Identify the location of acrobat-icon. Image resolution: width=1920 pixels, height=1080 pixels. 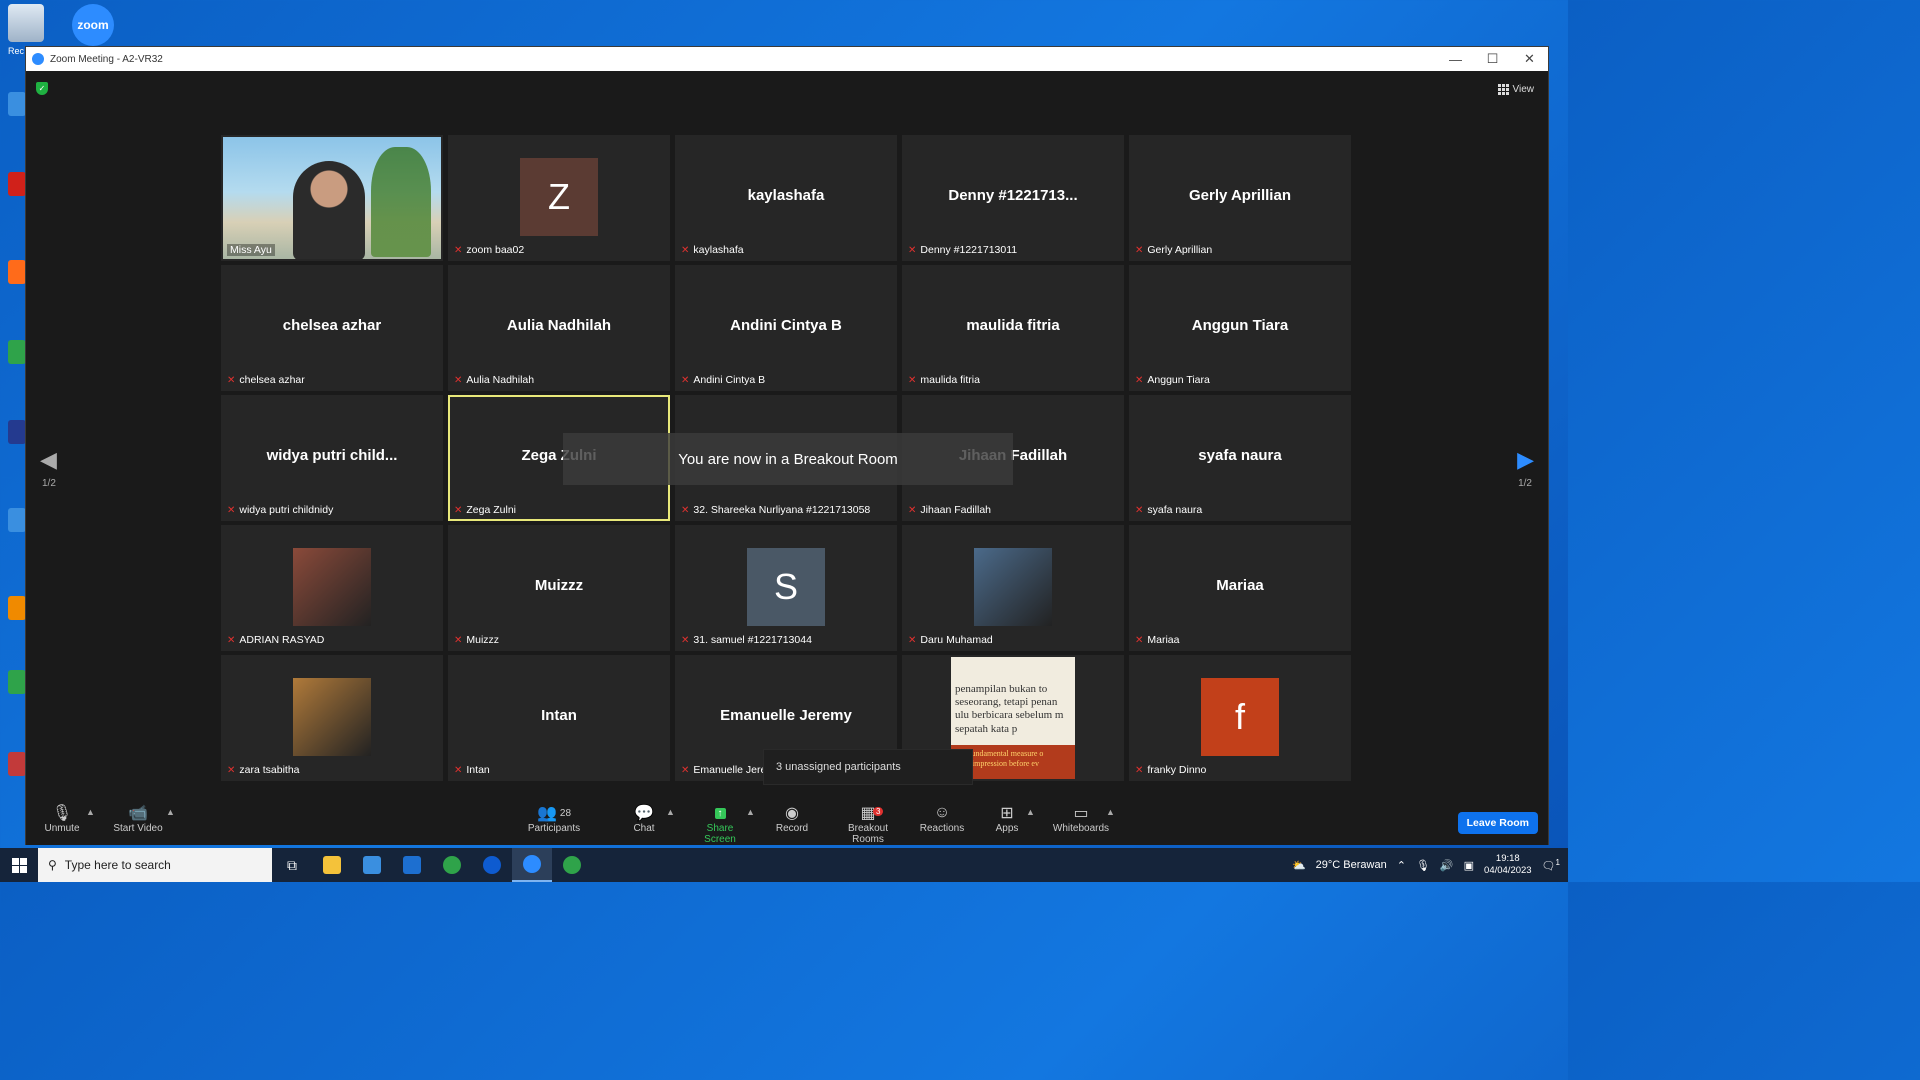
(17, 184).